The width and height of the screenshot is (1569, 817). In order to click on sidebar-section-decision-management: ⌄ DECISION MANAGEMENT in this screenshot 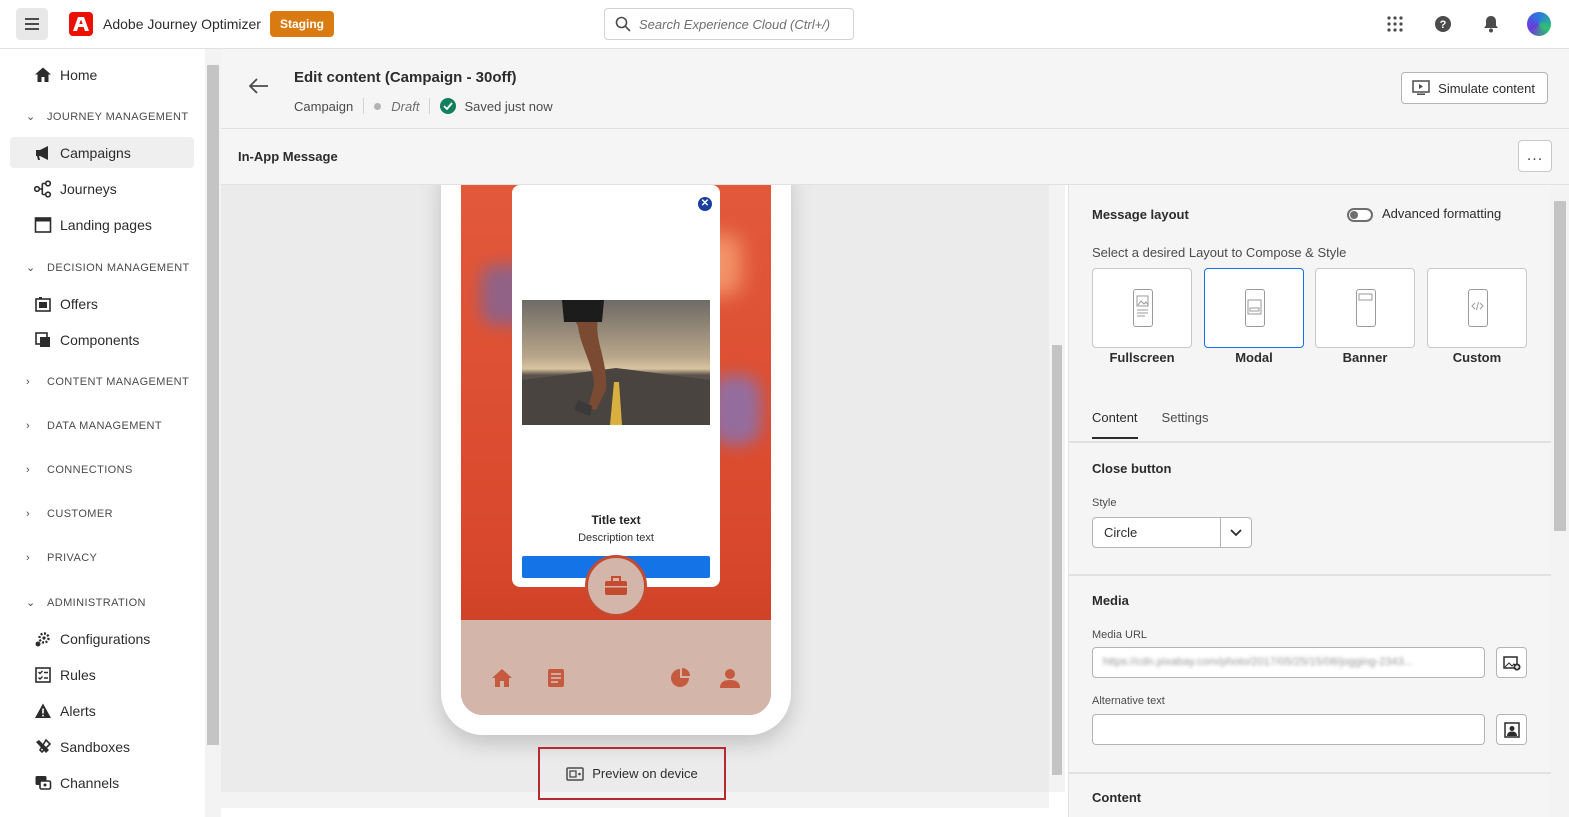, I will do `click(108, 268)`.